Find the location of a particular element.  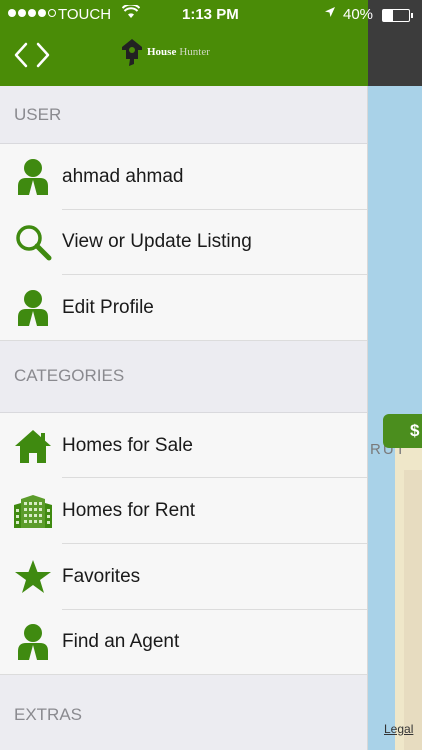

map-land-detail is located at coordinates (413, 610).